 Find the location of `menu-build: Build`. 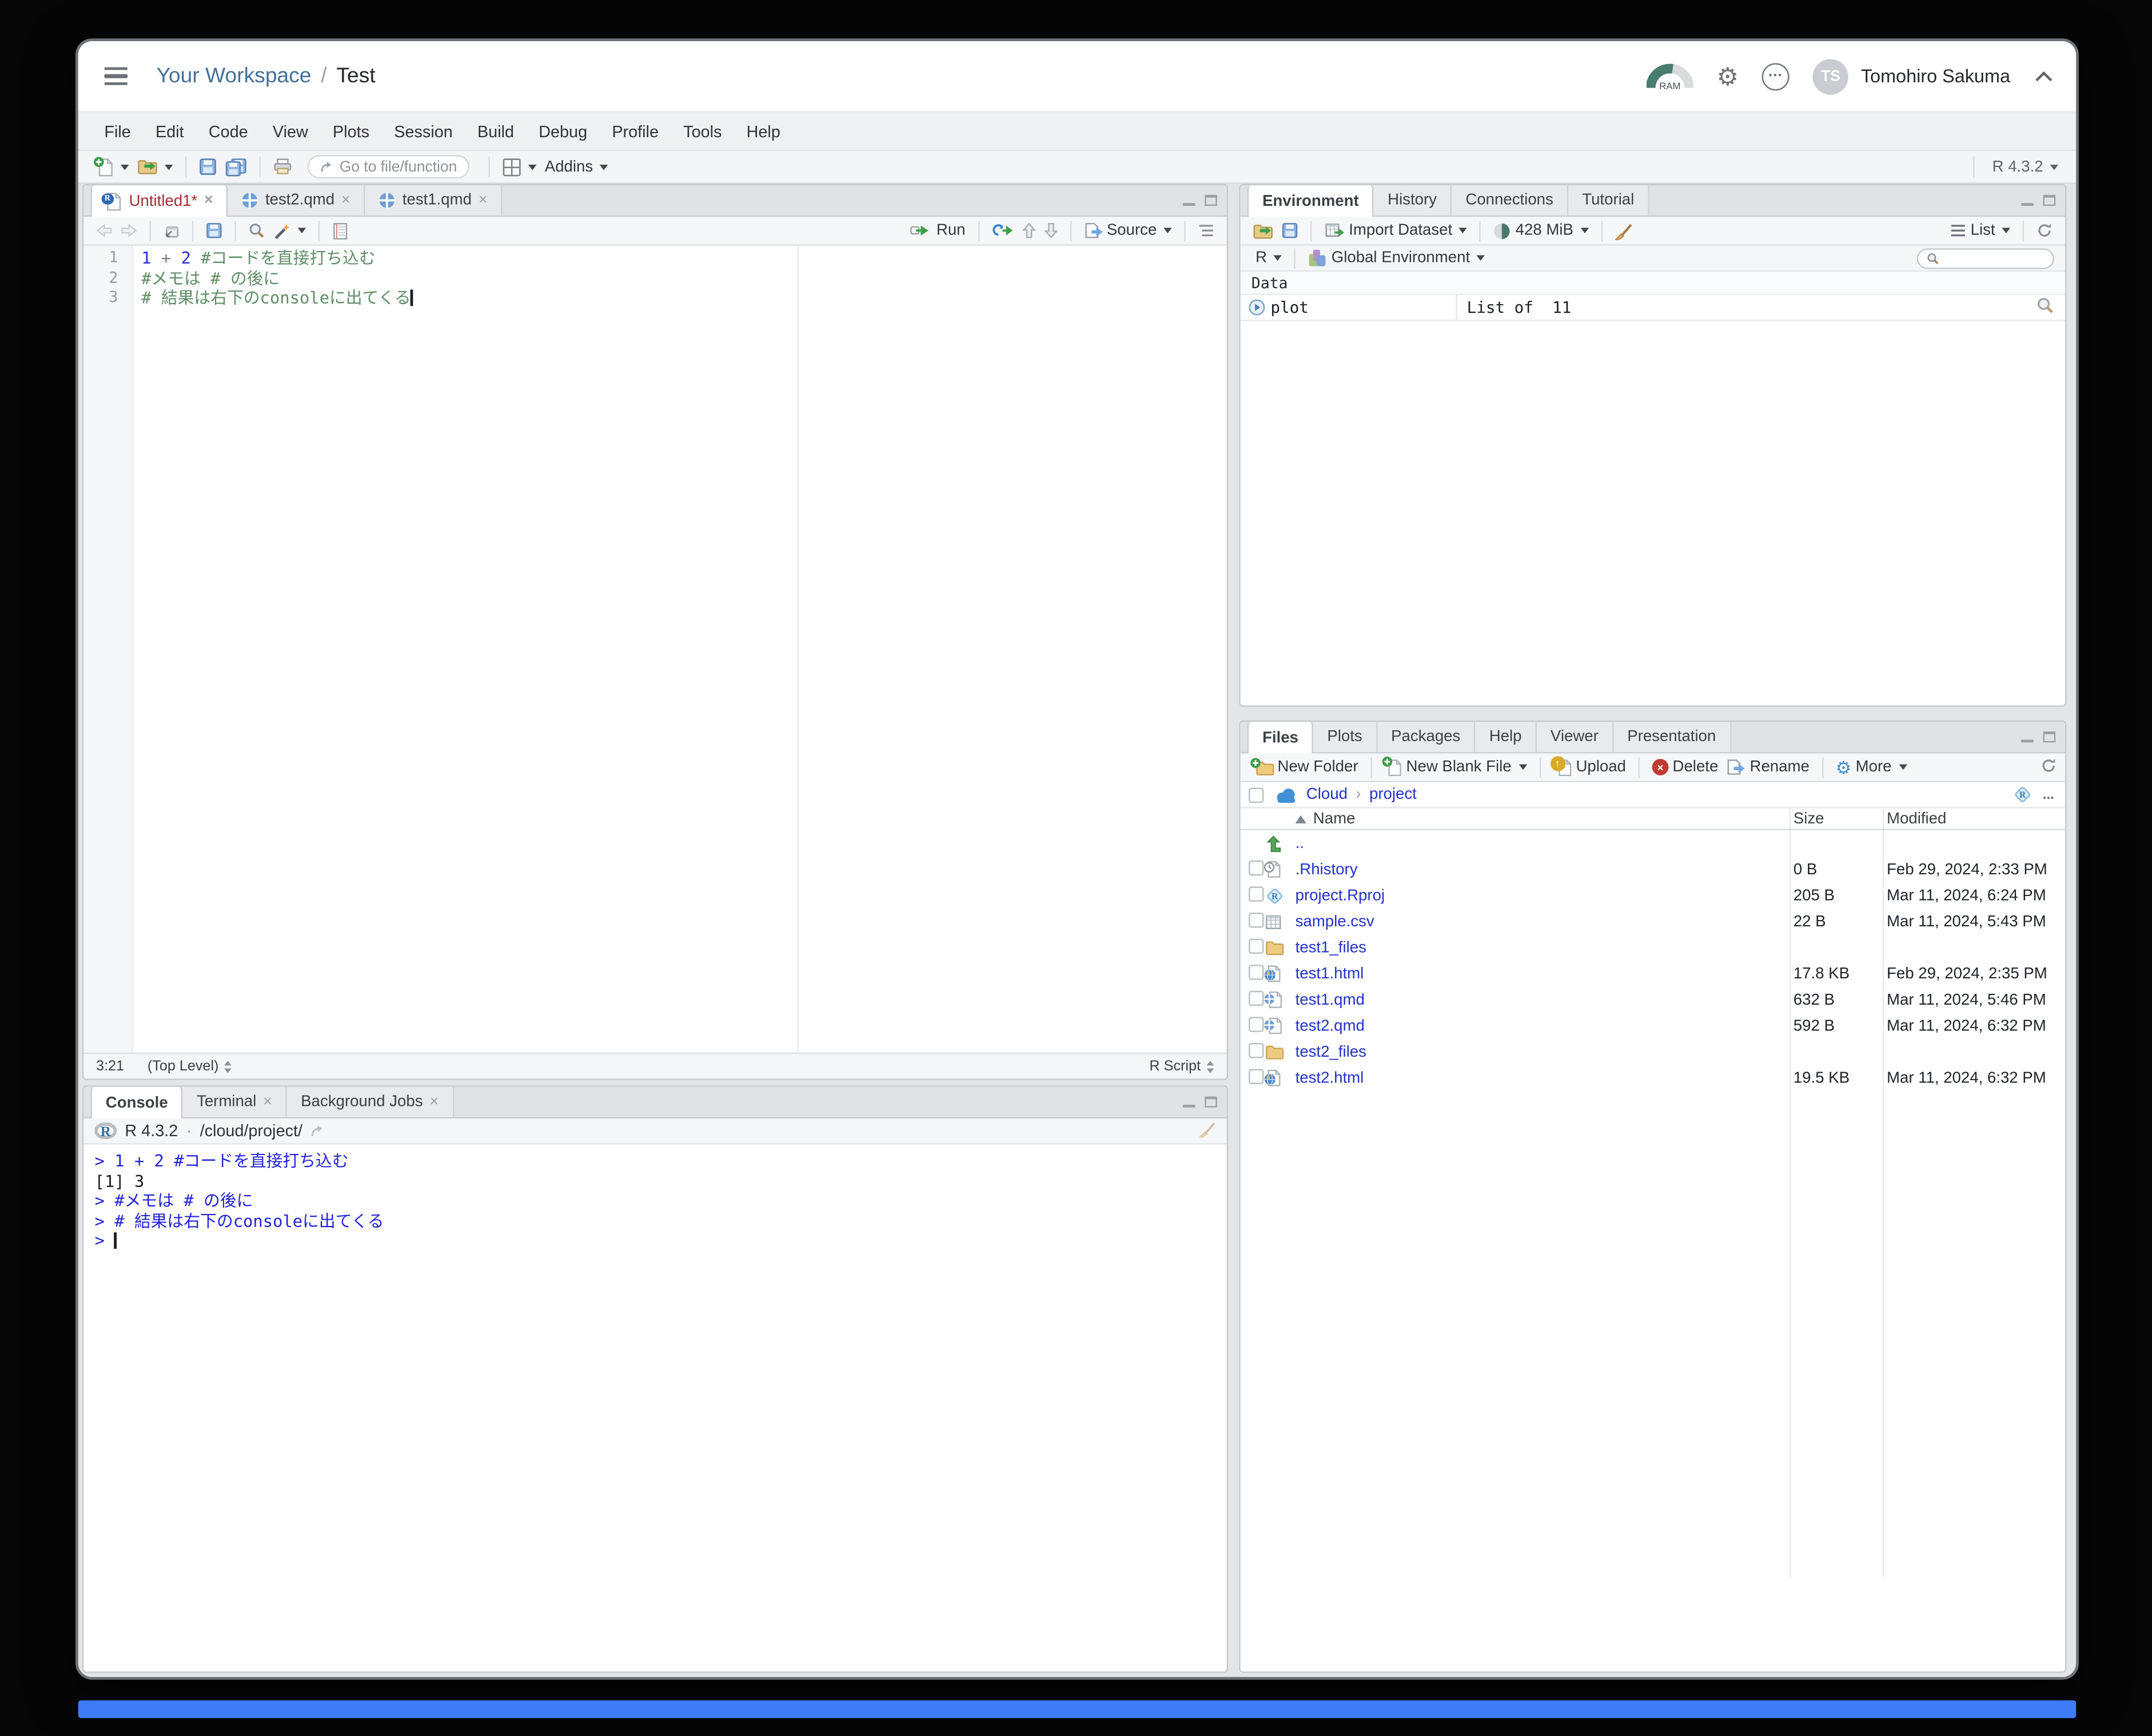

menu-build: Build is located at coordinates (495, 131).